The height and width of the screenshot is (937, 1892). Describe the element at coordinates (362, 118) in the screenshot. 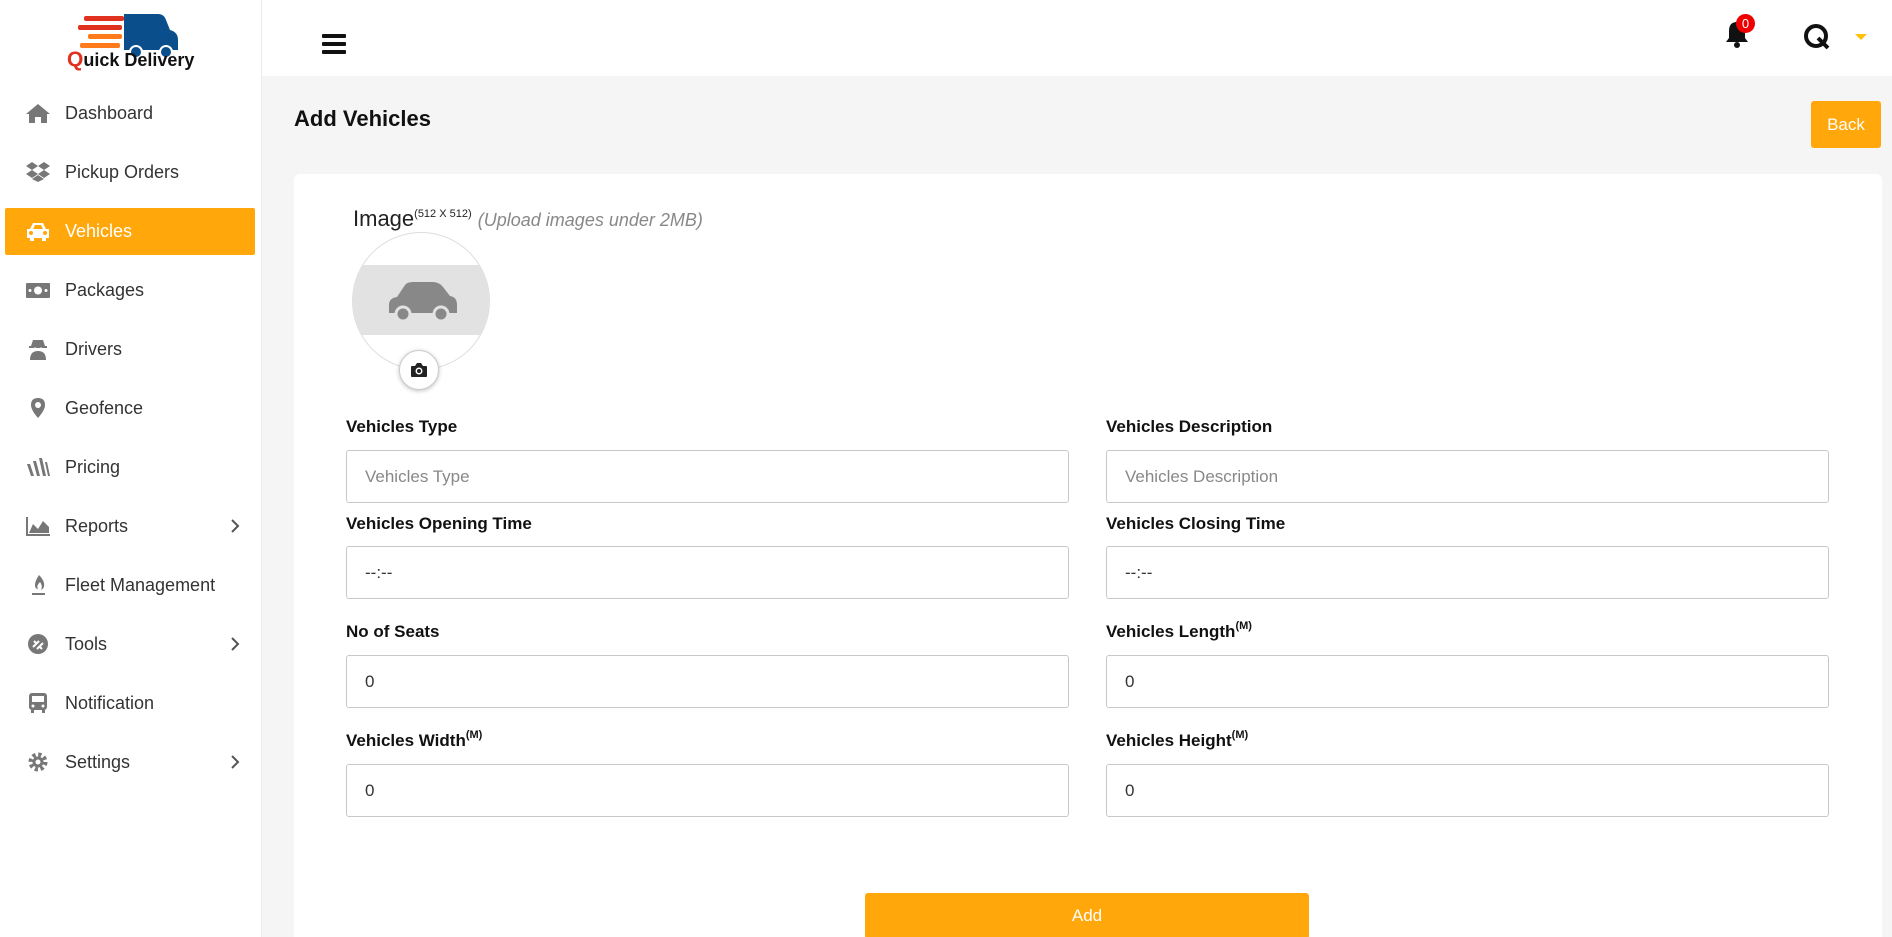

I see `page-title: Add Vehicles` at that location.